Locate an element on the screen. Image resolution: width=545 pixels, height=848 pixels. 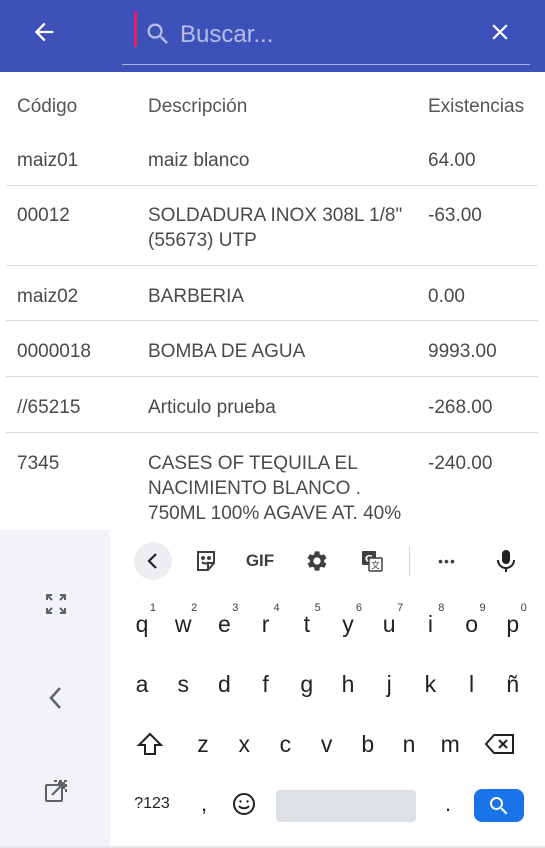
cell-stock: -268.00 is located at coordinates (460, 407).